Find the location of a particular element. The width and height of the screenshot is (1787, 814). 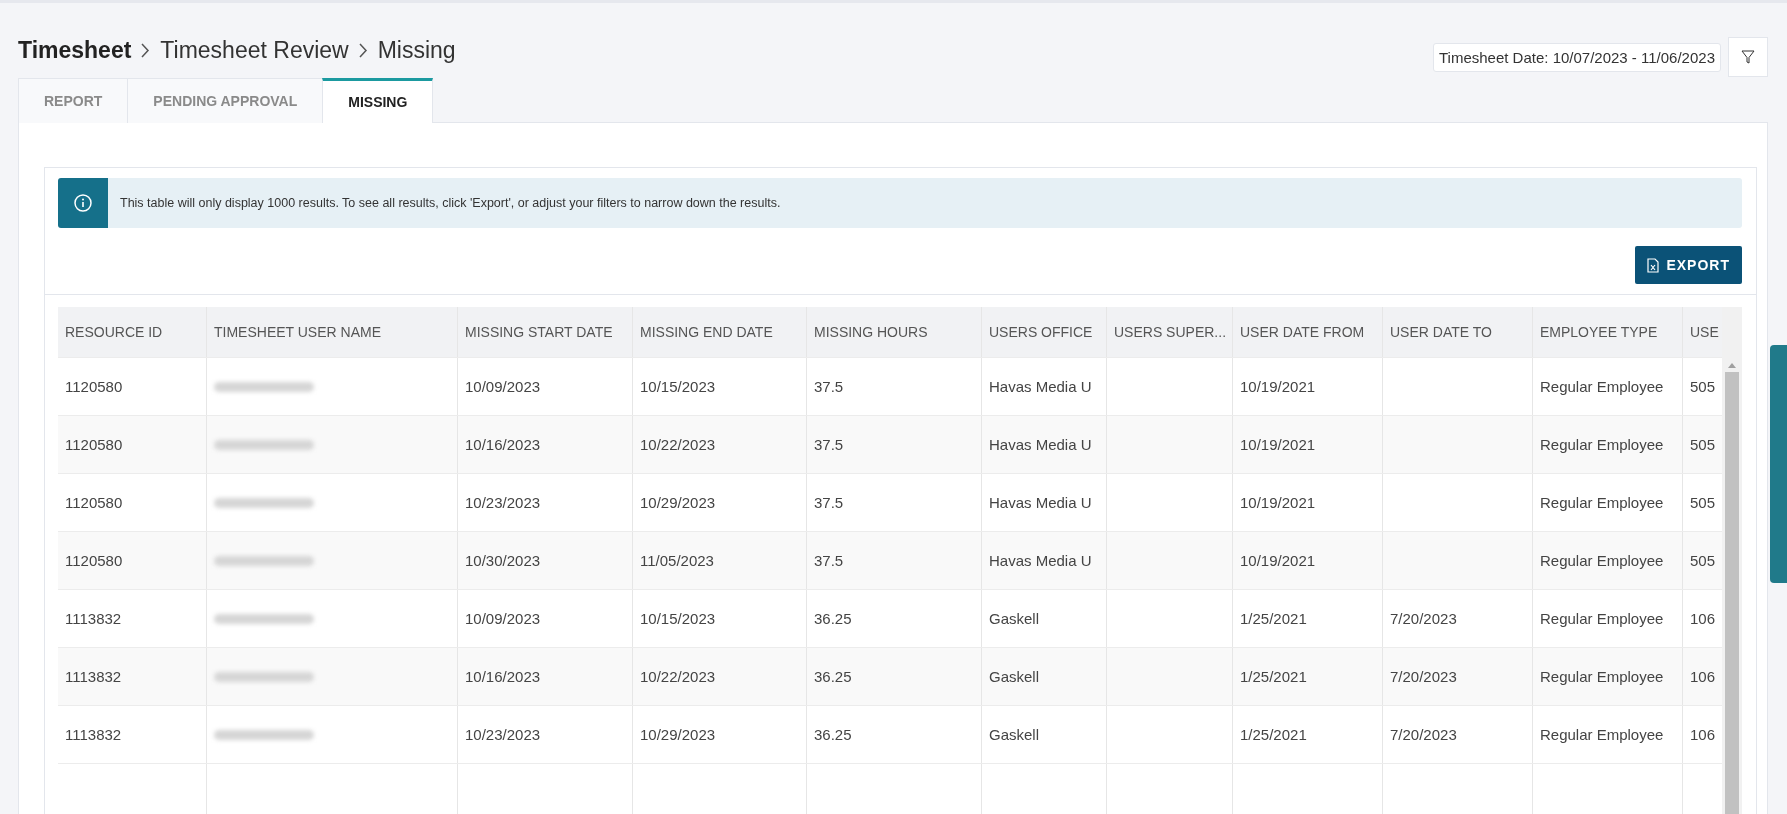

page-title: Missing is located at coordinates (416, 50).